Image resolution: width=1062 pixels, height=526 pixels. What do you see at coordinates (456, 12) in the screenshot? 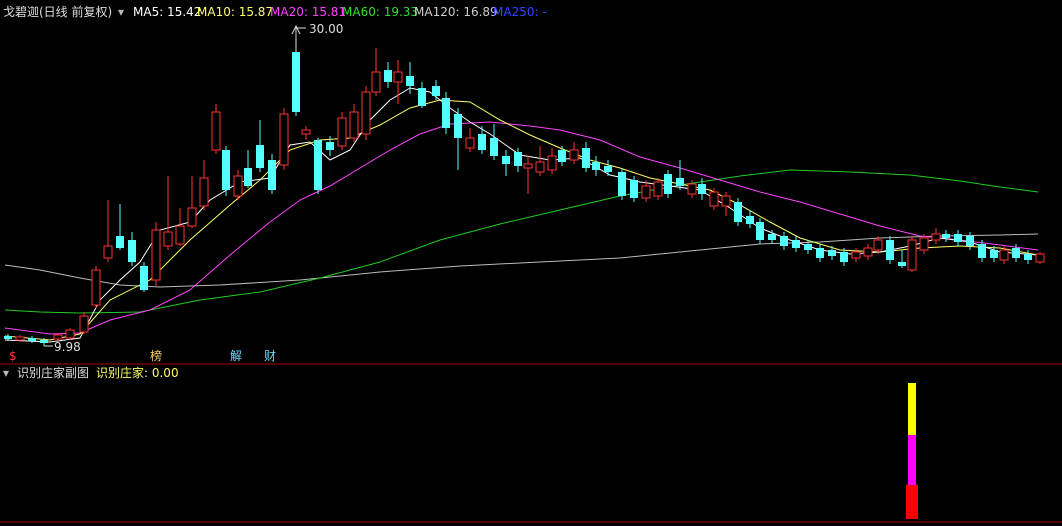
I see `ma120-label: MA120: 16.89` at bounding box center [456, 12].